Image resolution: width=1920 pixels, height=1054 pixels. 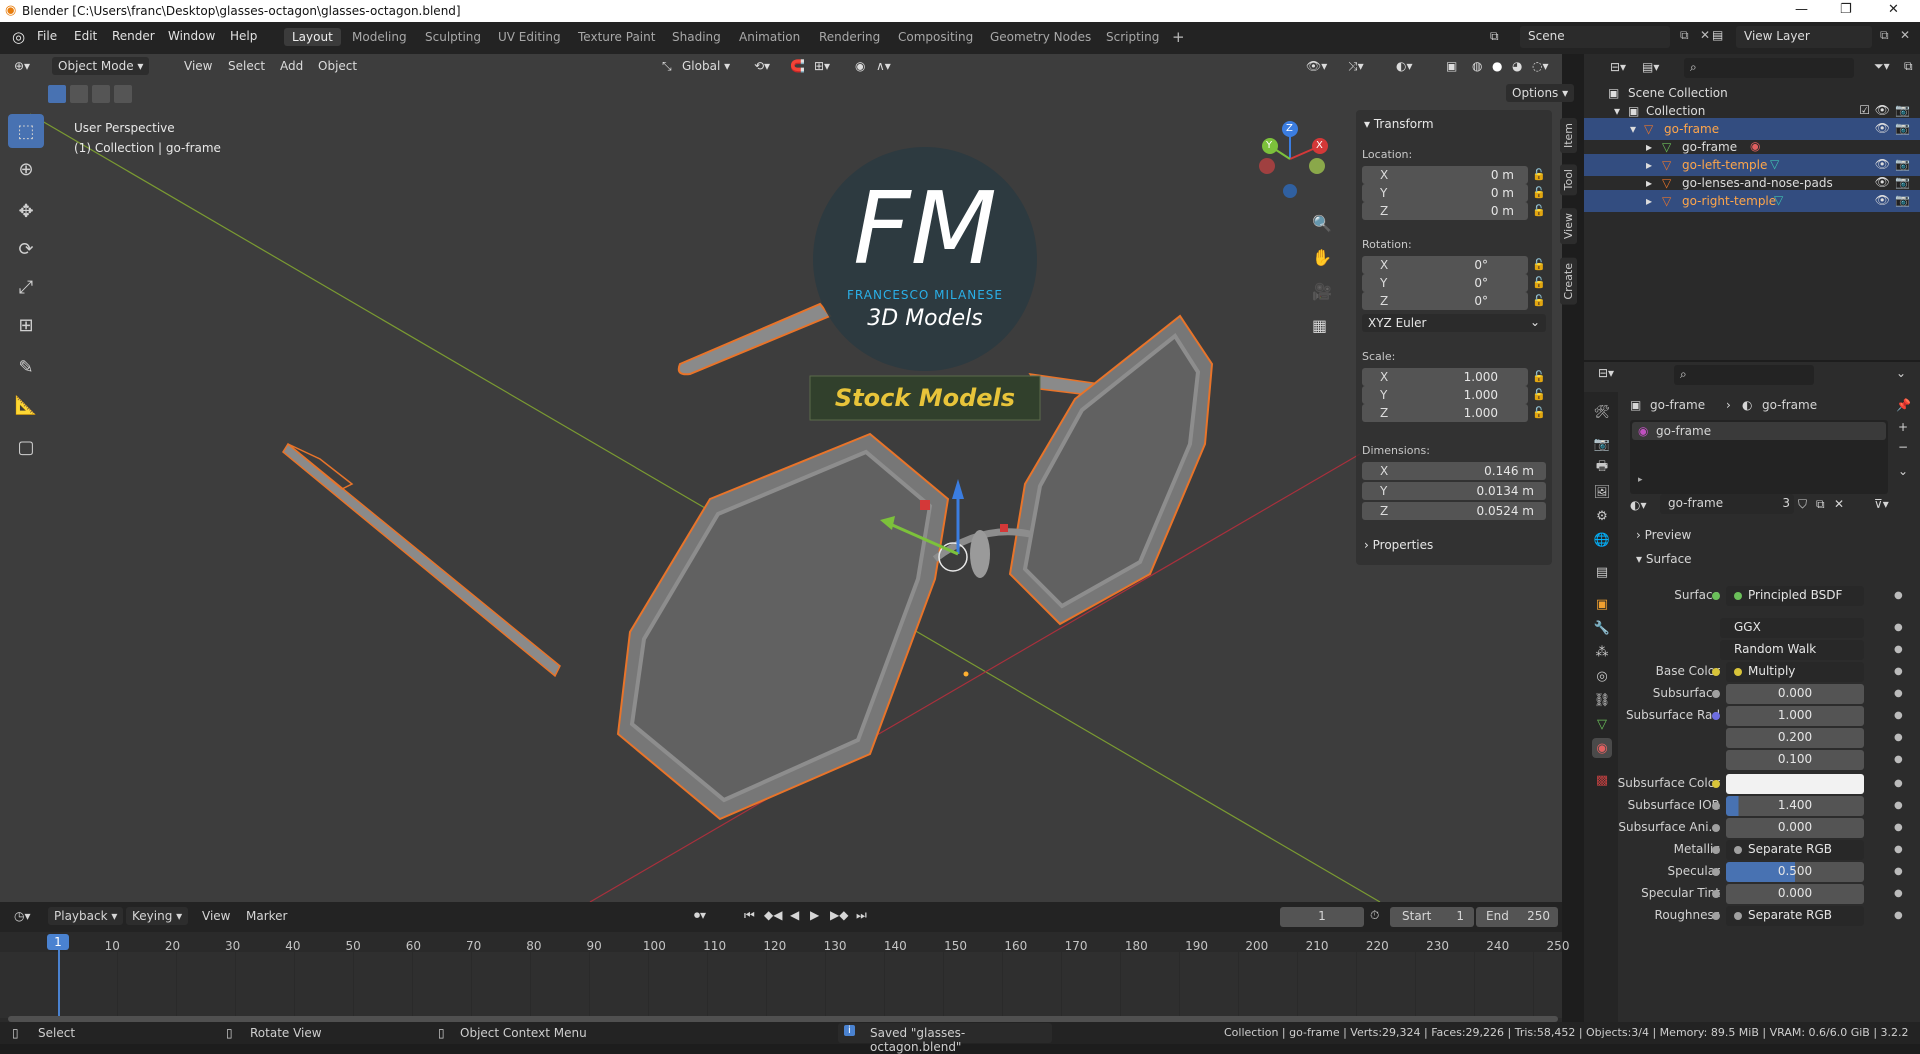 What do you see at coordinates (1788, 806) in the screenshot?
I see `property-field: 1.400` at bounding box center [1788, 806].